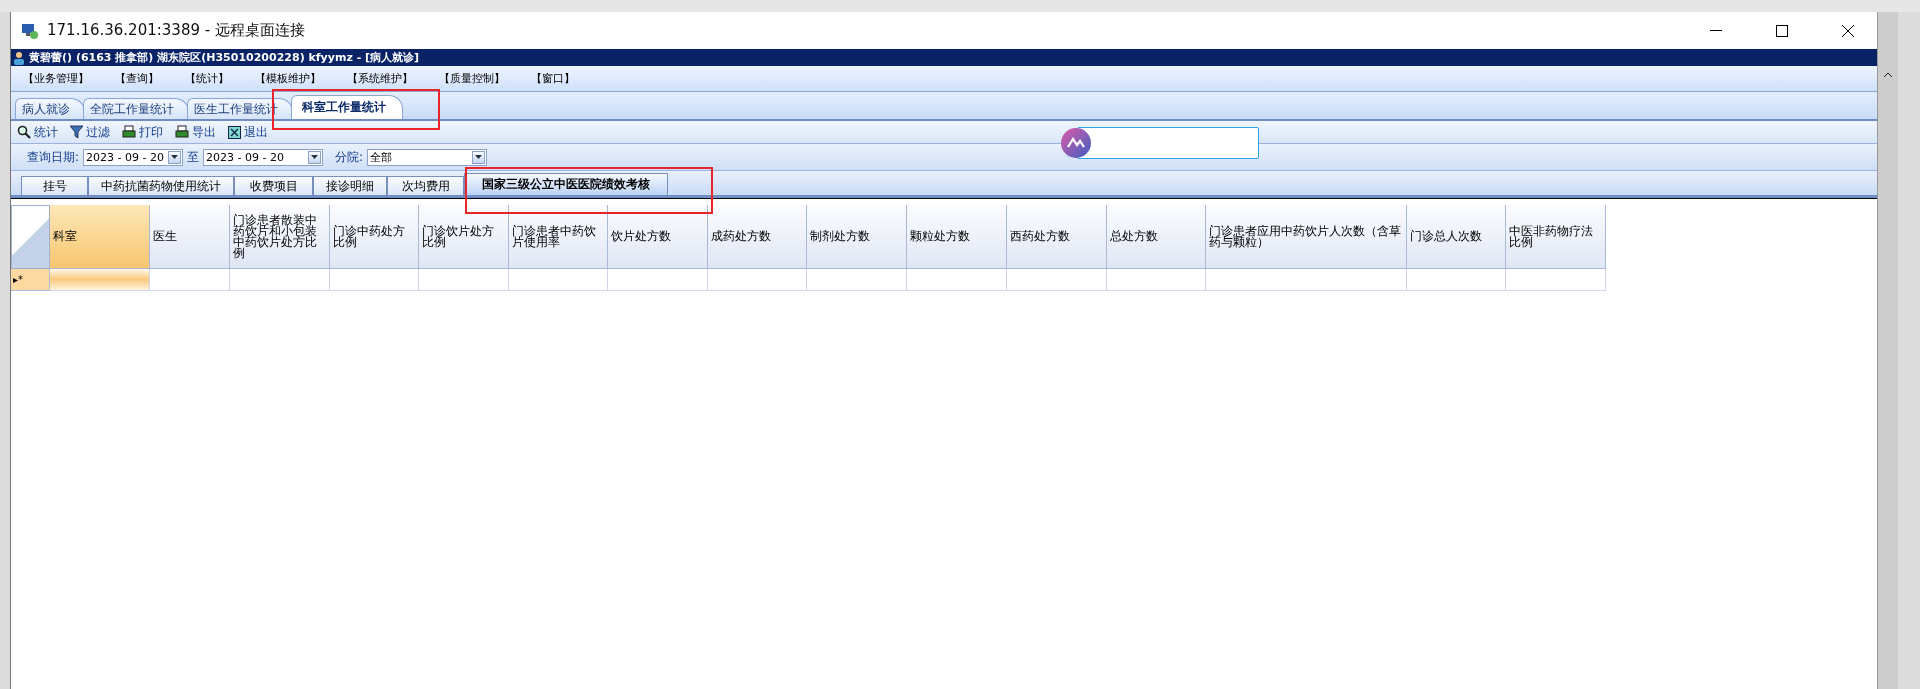 The height and width of the screenshot is (689, 1920). I want to click on column-header: 中医非药物疗法比例, so click(1556, 237).